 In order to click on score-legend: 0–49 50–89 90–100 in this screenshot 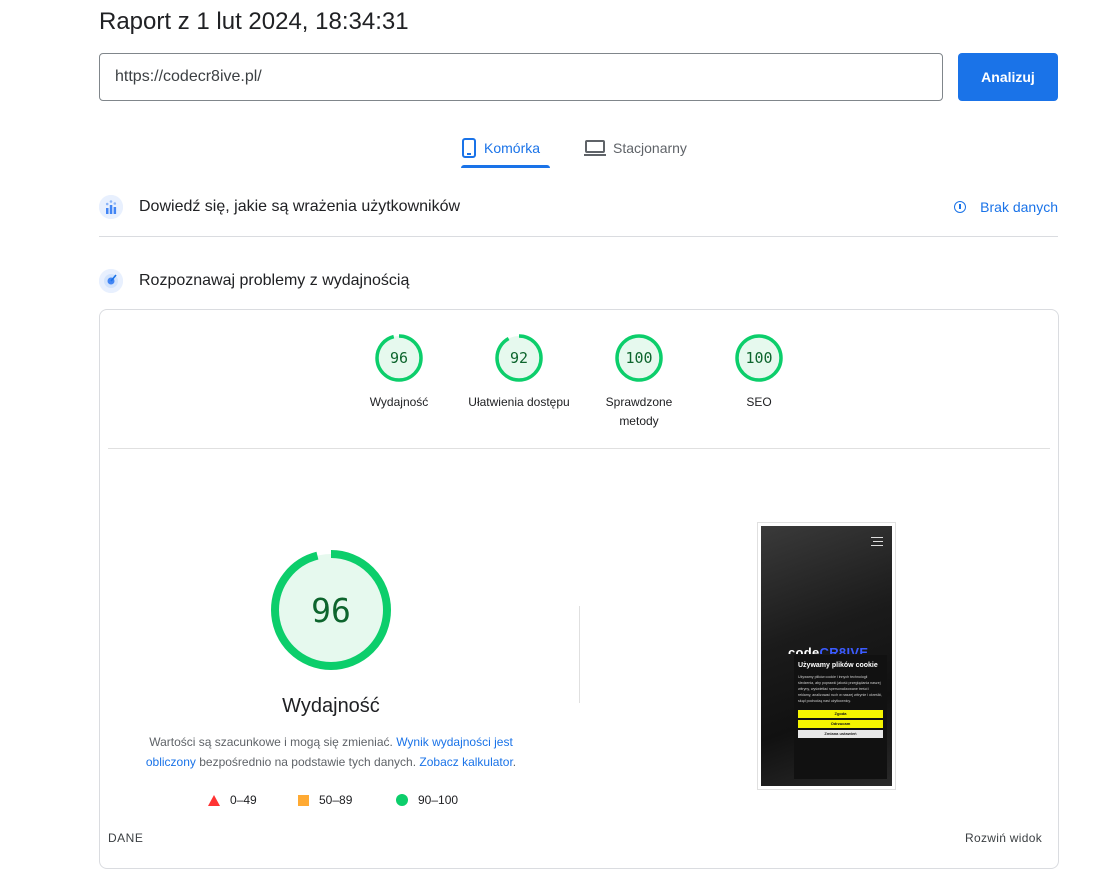, I will do `click(340, 802)`.